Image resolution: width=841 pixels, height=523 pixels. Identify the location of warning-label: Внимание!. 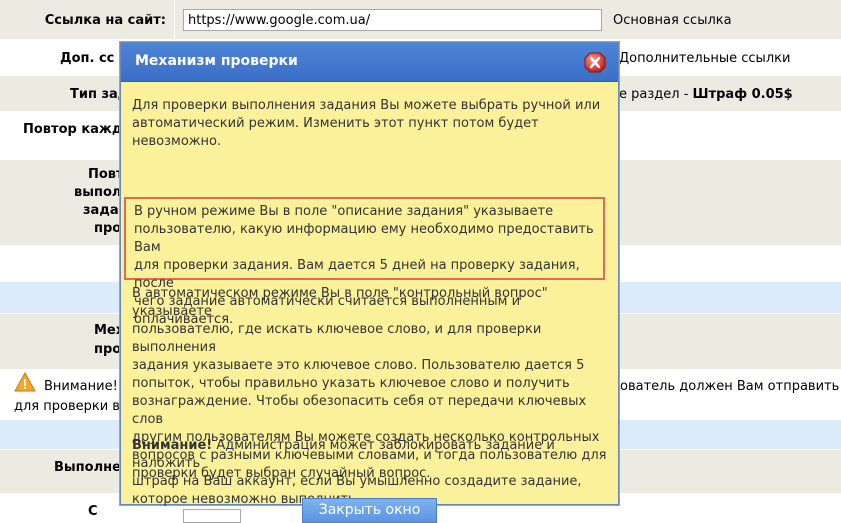
(81, 386).